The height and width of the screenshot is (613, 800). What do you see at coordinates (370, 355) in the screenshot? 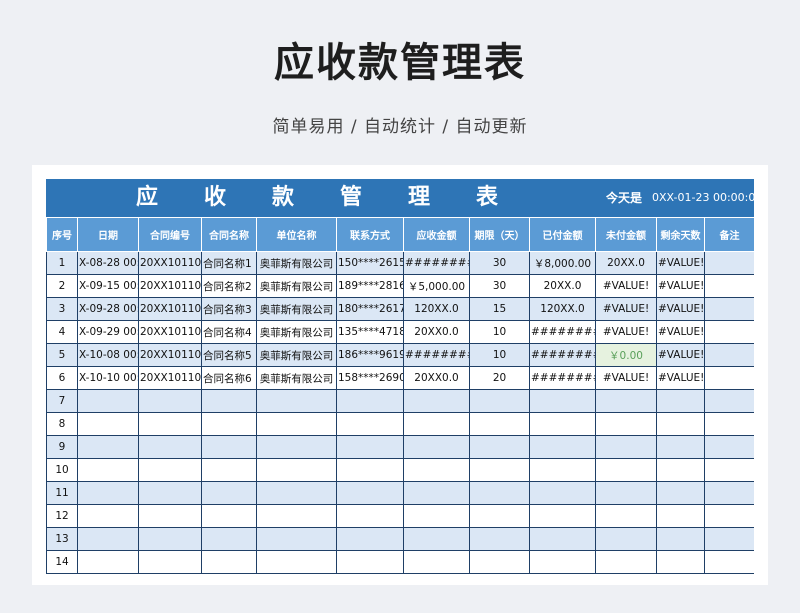
I see `table-cell: 186****9619` at bounding box center [370, 355].